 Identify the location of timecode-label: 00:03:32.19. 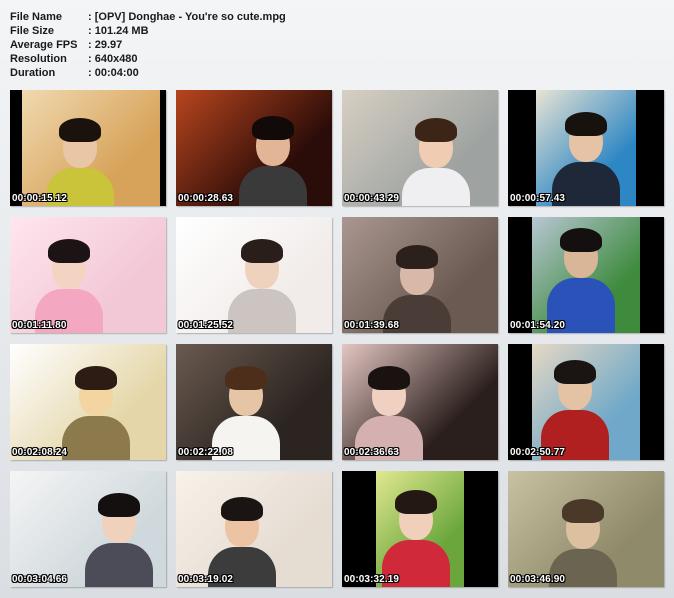
(372, 579).